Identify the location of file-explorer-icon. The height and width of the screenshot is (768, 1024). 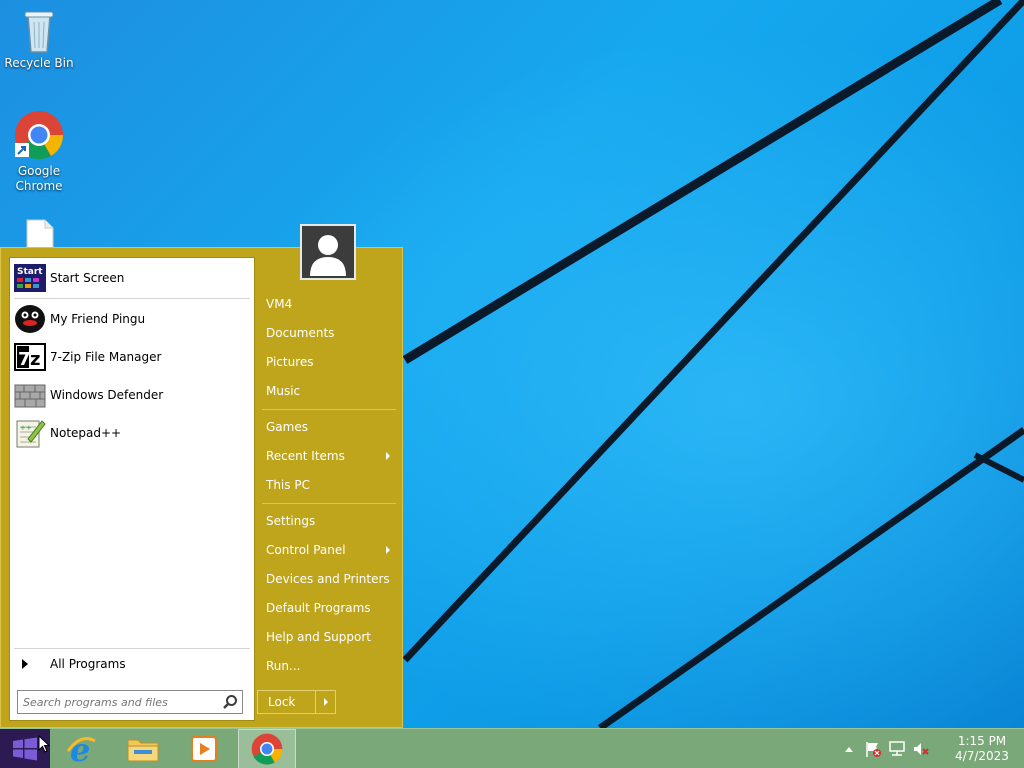
(143, 750).